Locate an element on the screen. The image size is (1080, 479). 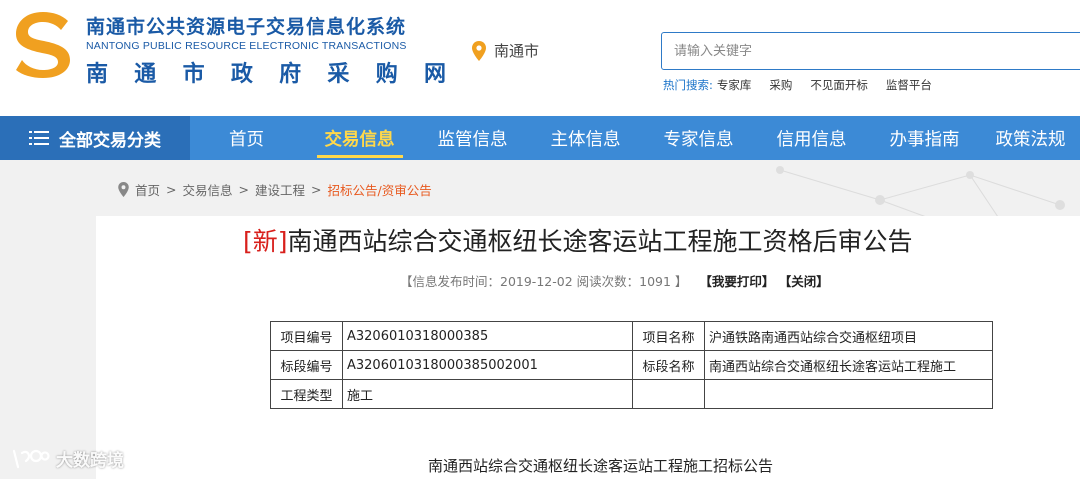
breadcrumb-item-construction: 建设工程 is located at coordinates (280, 189).